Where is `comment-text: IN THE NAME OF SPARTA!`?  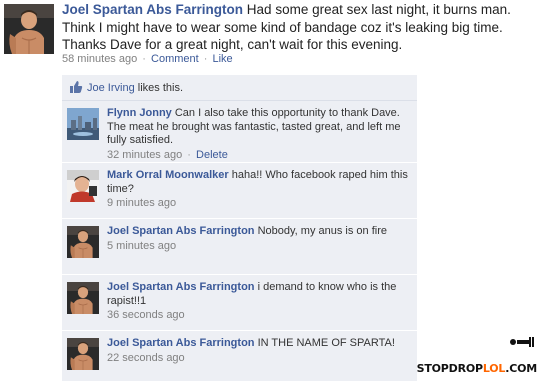 comment-text: IN THE NAME OF SPARTA! is located at coordinates (326, 343).